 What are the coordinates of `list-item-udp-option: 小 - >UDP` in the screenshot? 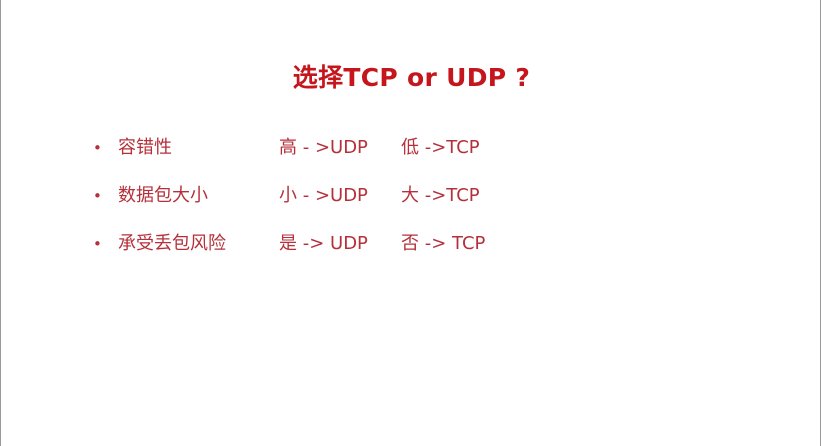 It's located at (323, 195).